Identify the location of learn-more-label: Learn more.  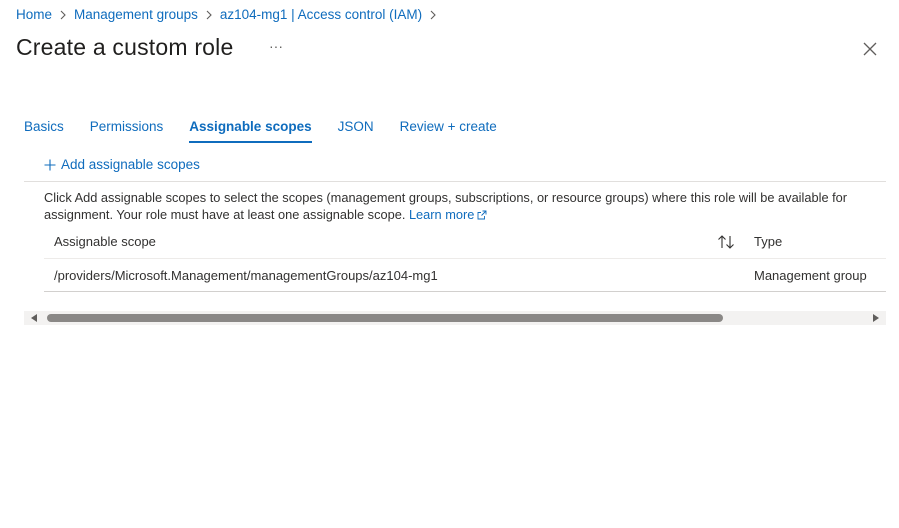
(441, 214).